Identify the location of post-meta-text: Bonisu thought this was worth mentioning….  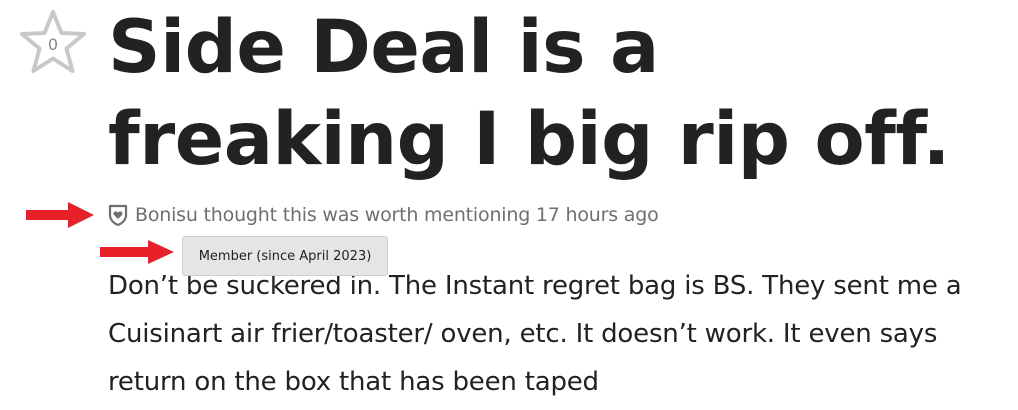
(397, 215).